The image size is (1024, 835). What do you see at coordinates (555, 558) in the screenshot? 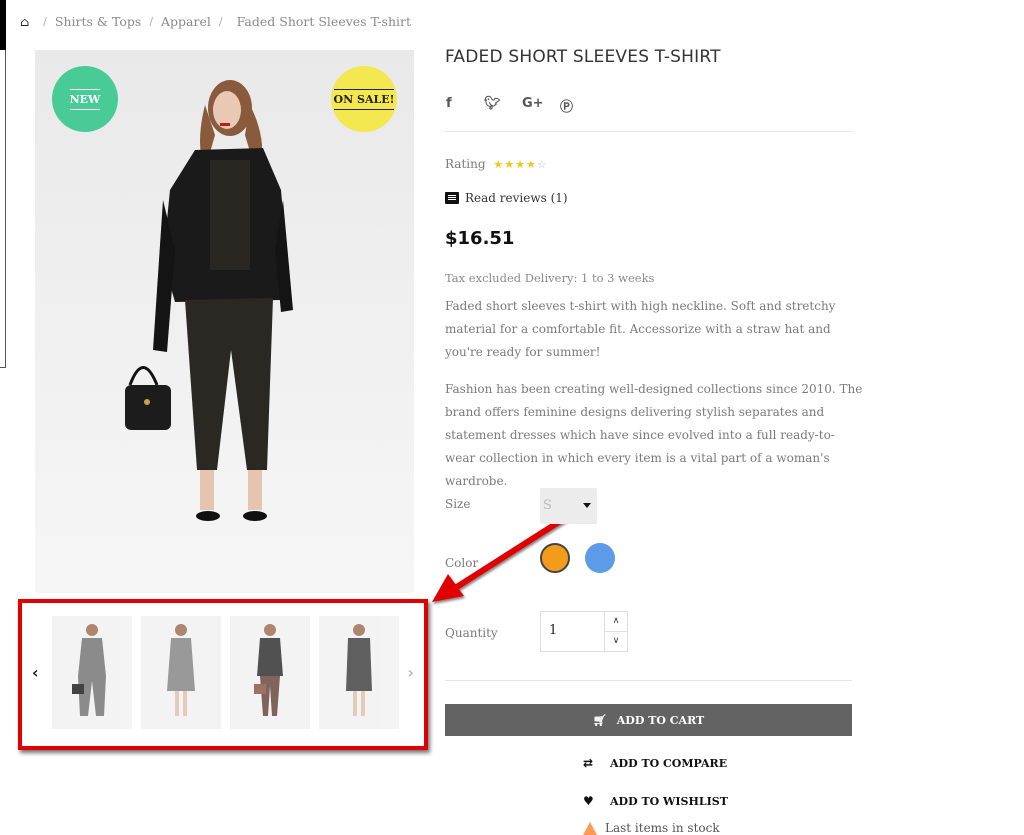
I see `color-swatch-orange` at bounding box center [555, 558].